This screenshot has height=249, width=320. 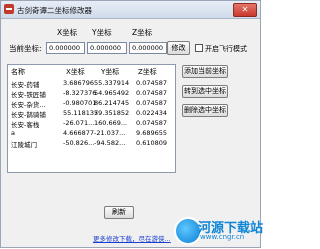 What do you see at coordinates (205, 71) in the screenshot?
I see `add-current-button: 添加当前坐标` at bounding box center [205, 71].